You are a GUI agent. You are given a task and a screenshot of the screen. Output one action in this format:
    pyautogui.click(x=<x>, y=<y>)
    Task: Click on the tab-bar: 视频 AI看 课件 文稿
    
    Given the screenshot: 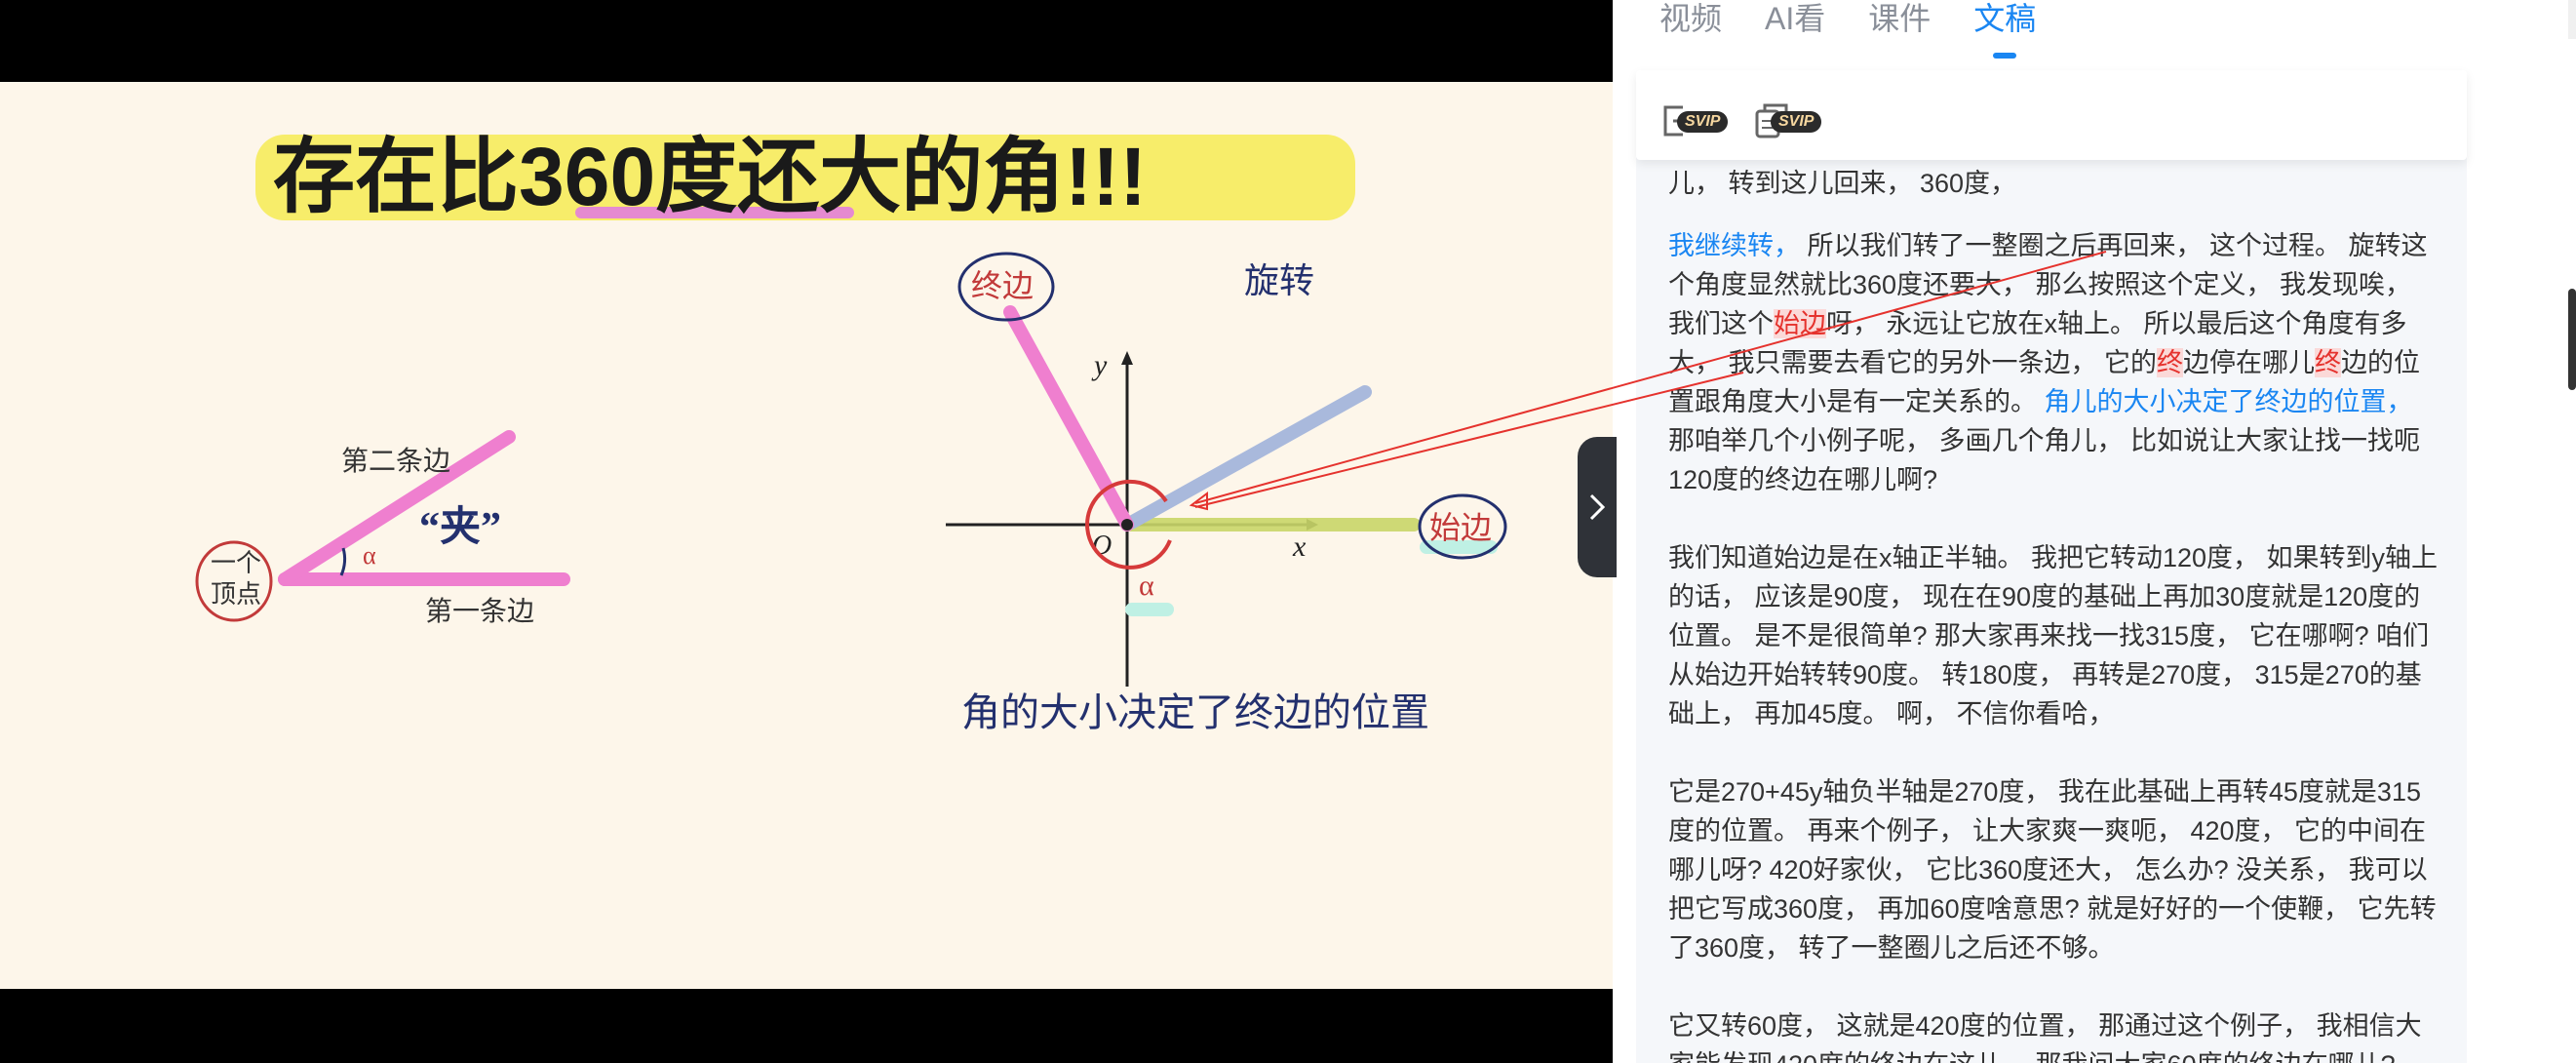 What is the action you would take?
    pyautogui.click(x=1848, y=29)
    